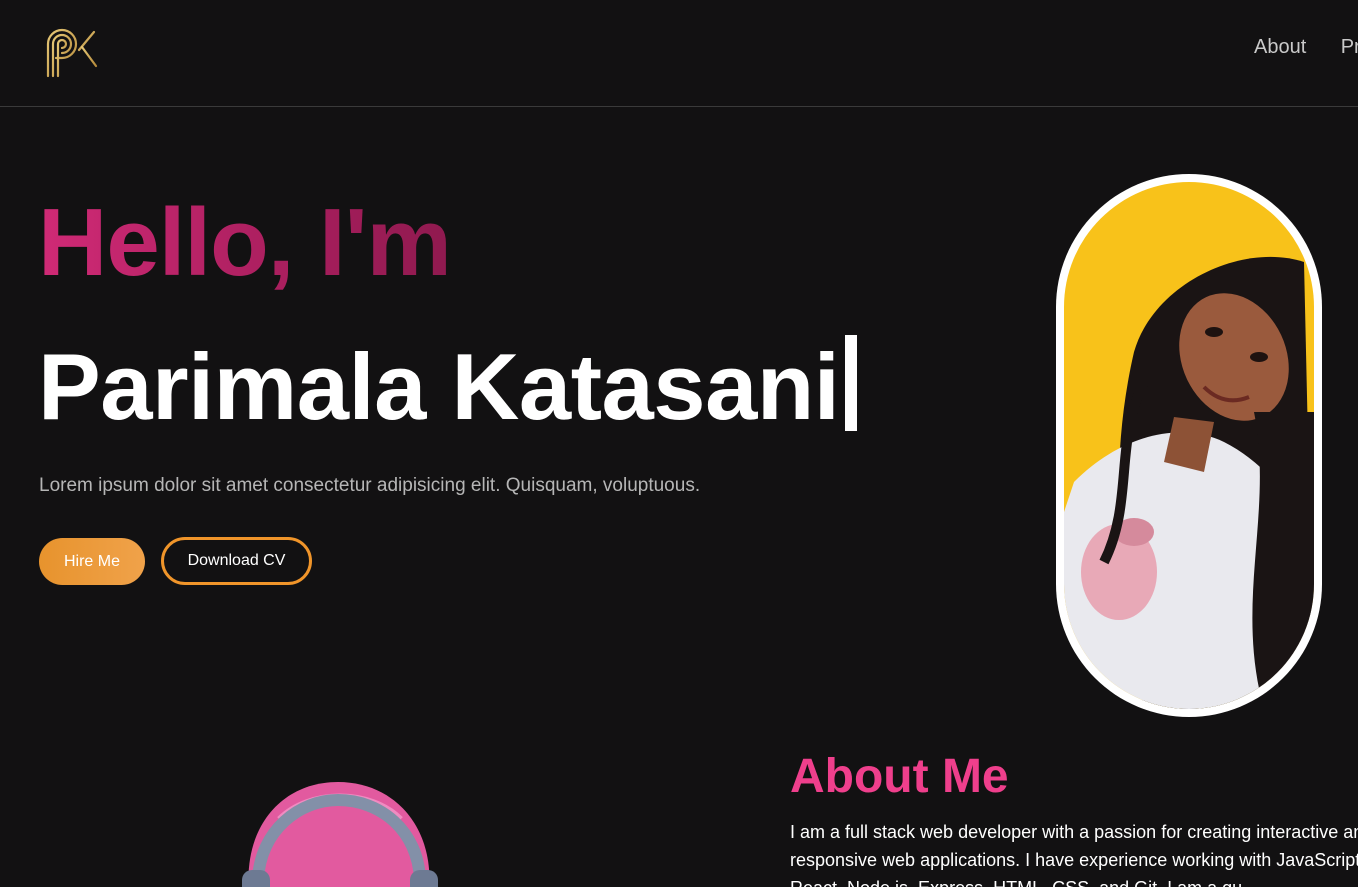 Image resolution: width=1358 pixels, height=887 pixels. Describe the element at coordinates (236, 561) in the screenshot. I see `download-cv-button: Download CV` at that location.